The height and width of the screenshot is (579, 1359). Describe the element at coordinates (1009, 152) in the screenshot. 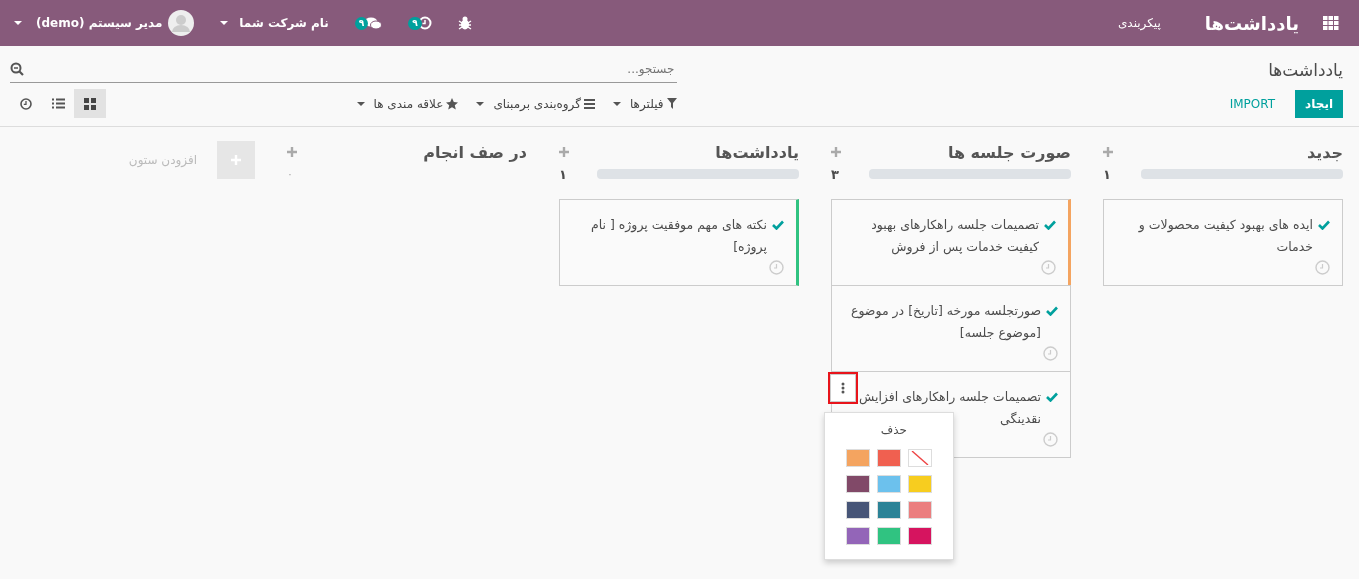

I see `column-title: صورت جلسه ها` at that location.